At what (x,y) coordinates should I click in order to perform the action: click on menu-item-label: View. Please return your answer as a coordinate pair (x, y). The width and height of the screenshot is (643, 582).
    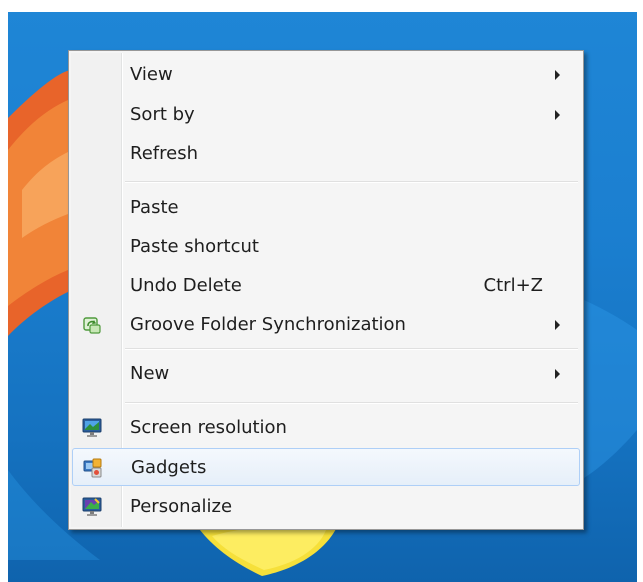
    Looking at the image, I should click on (151, 74).